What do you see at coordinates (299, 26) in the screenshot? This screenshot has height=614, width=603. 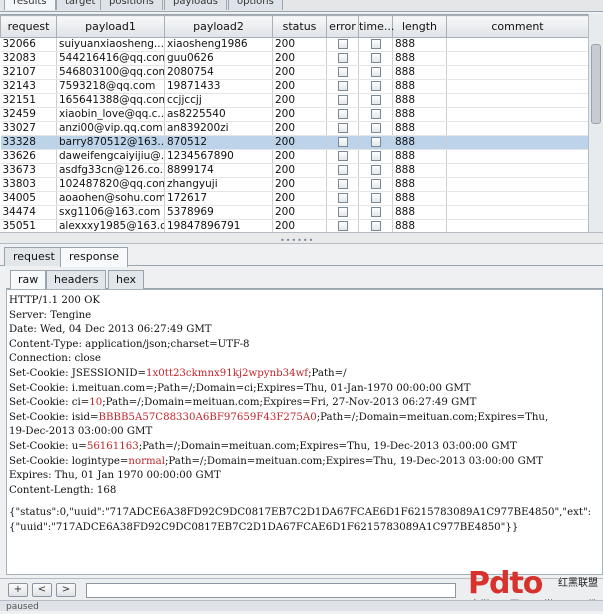 I see `column-header-status: status` at bounding box center [299, 26].